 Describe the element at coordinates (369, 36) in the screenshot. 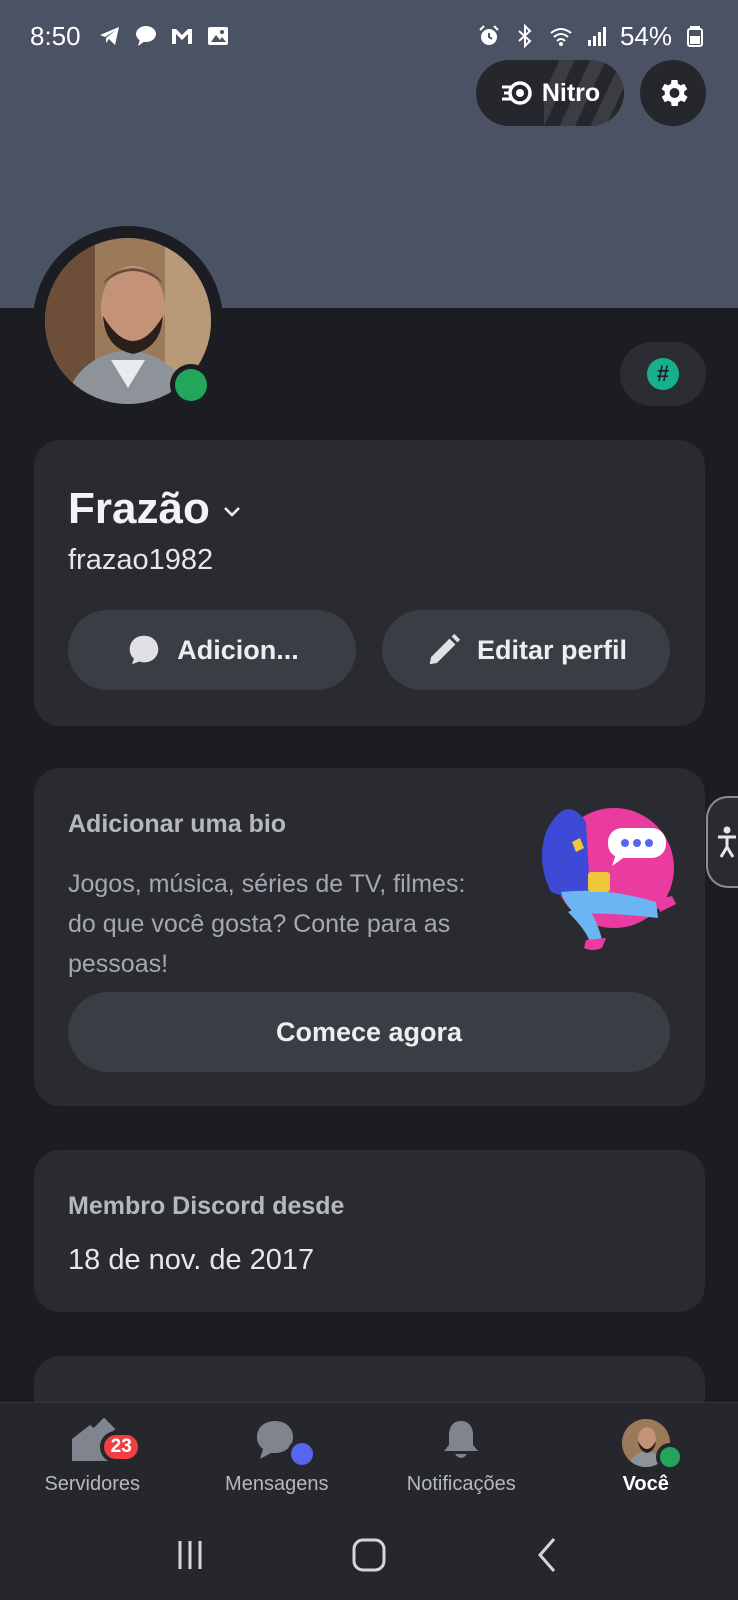

I see `status-bar: 8:50 54%` at that location.